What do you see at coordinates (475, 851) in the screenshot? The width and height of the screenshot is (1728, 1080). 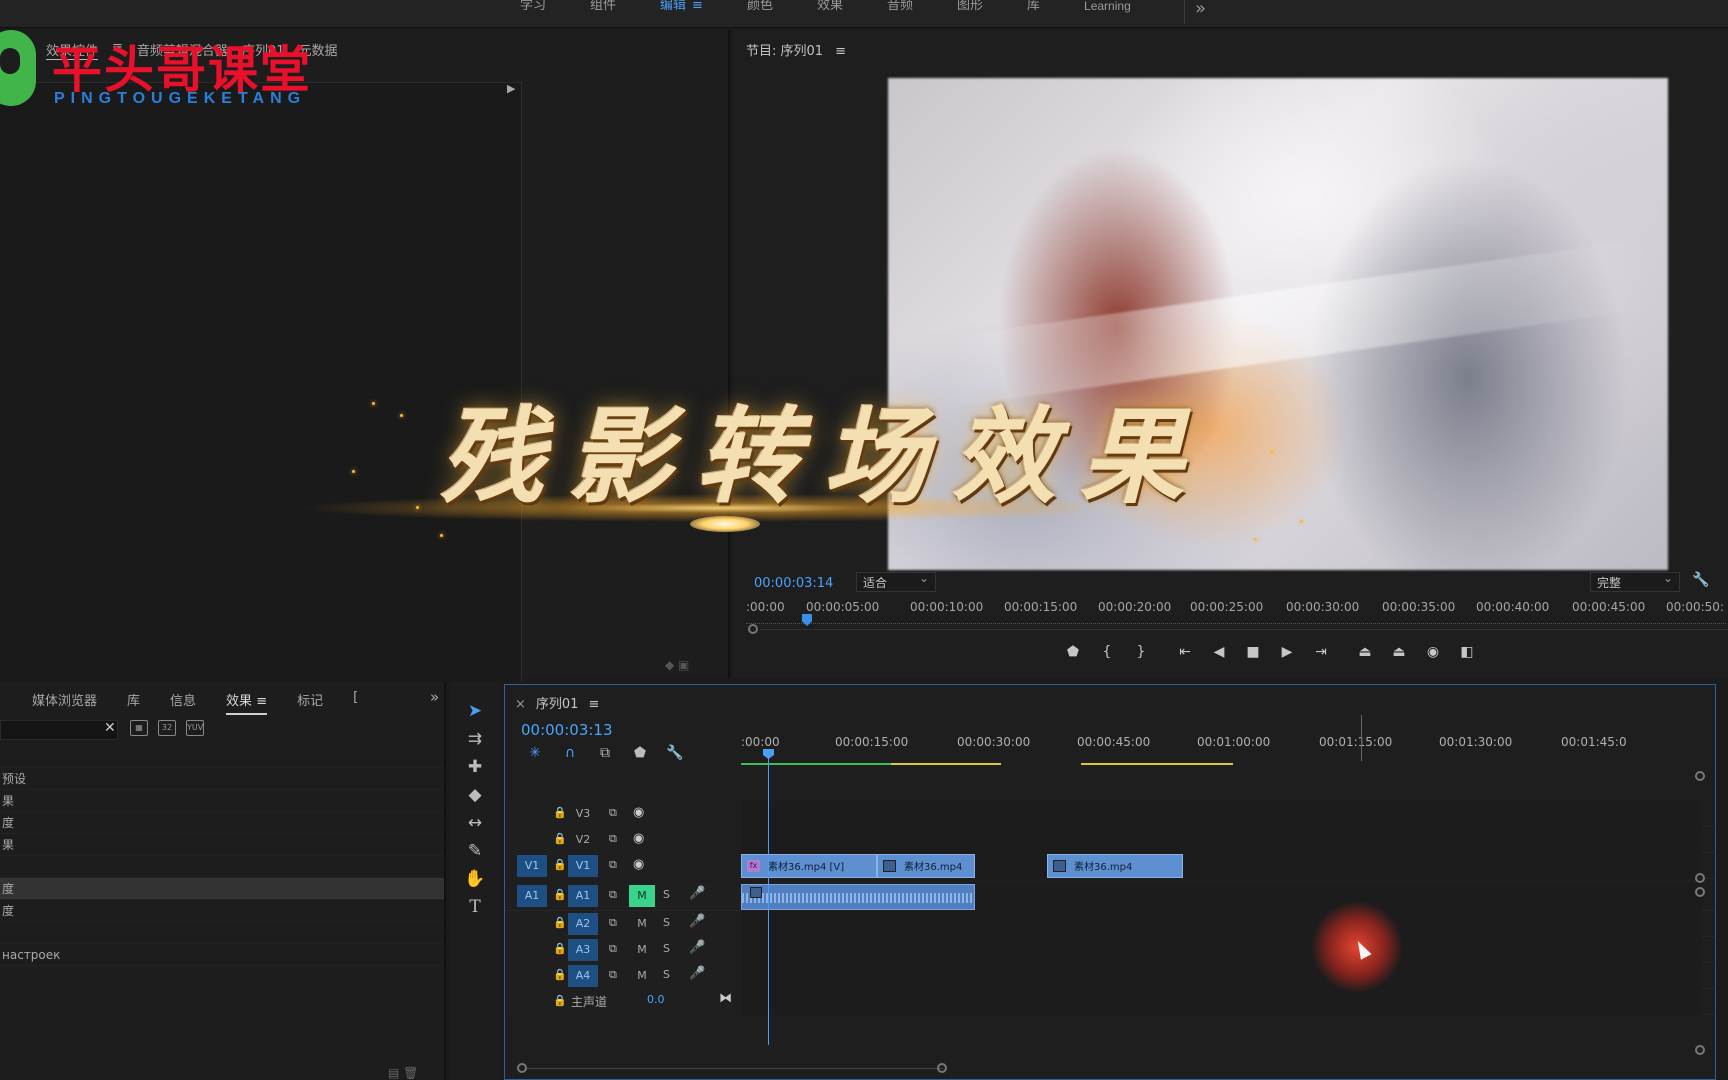 I see `pen-tool-icon: ✎` at bounding box center [475, 851].